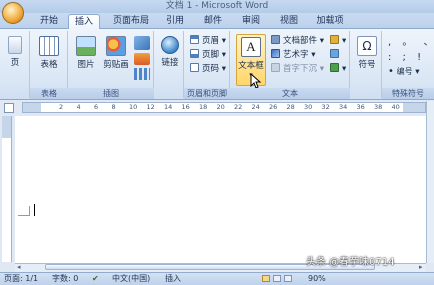 The image size is (434, 285). What do you see at coordinates (170, 63) in the screenshot?
I see `link-label: 链接` at bounding box center [170, 63].